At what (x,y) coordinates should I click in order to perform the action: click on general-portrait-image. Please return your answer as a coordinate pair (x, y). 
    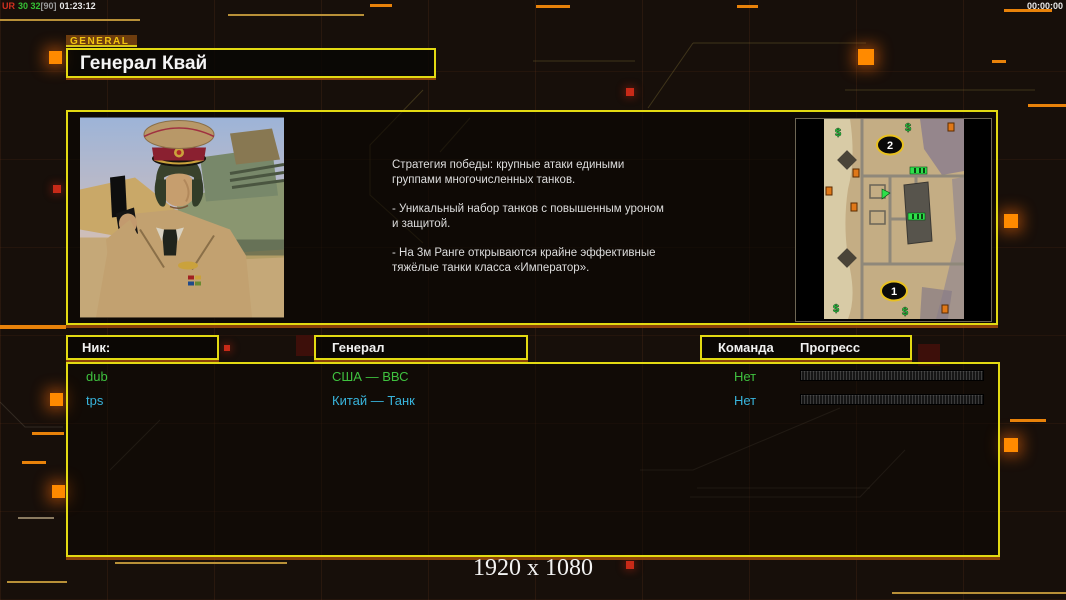
    Looking at the image, I should click on (182, 217).